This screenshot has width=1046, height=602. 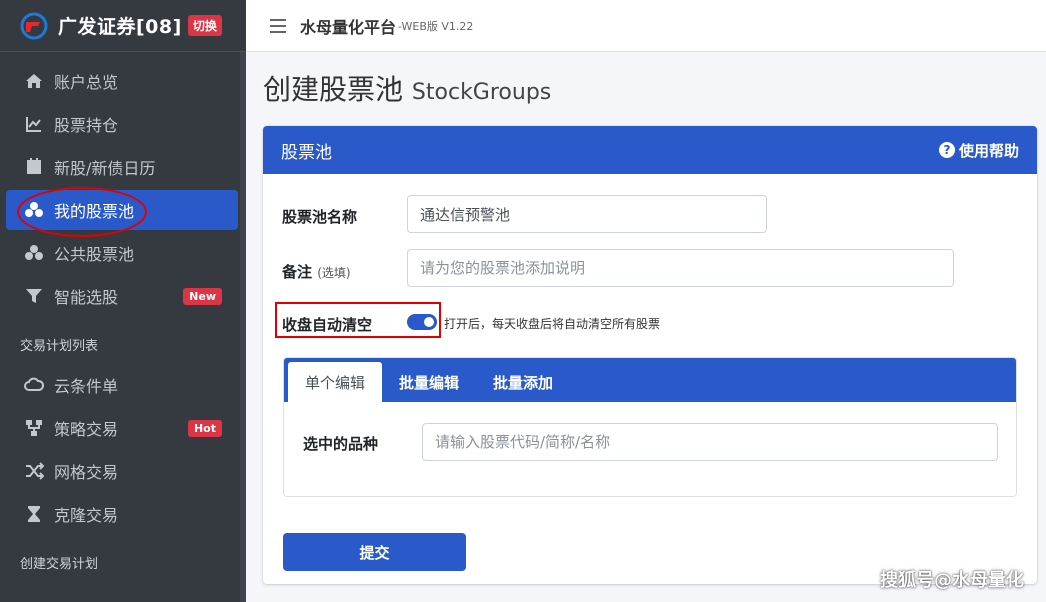 What do you see at coordinates (59, 346) in the screenshot?
I see `sidebar-section-header: 交易计划列表` at bounding box center [59, 346].